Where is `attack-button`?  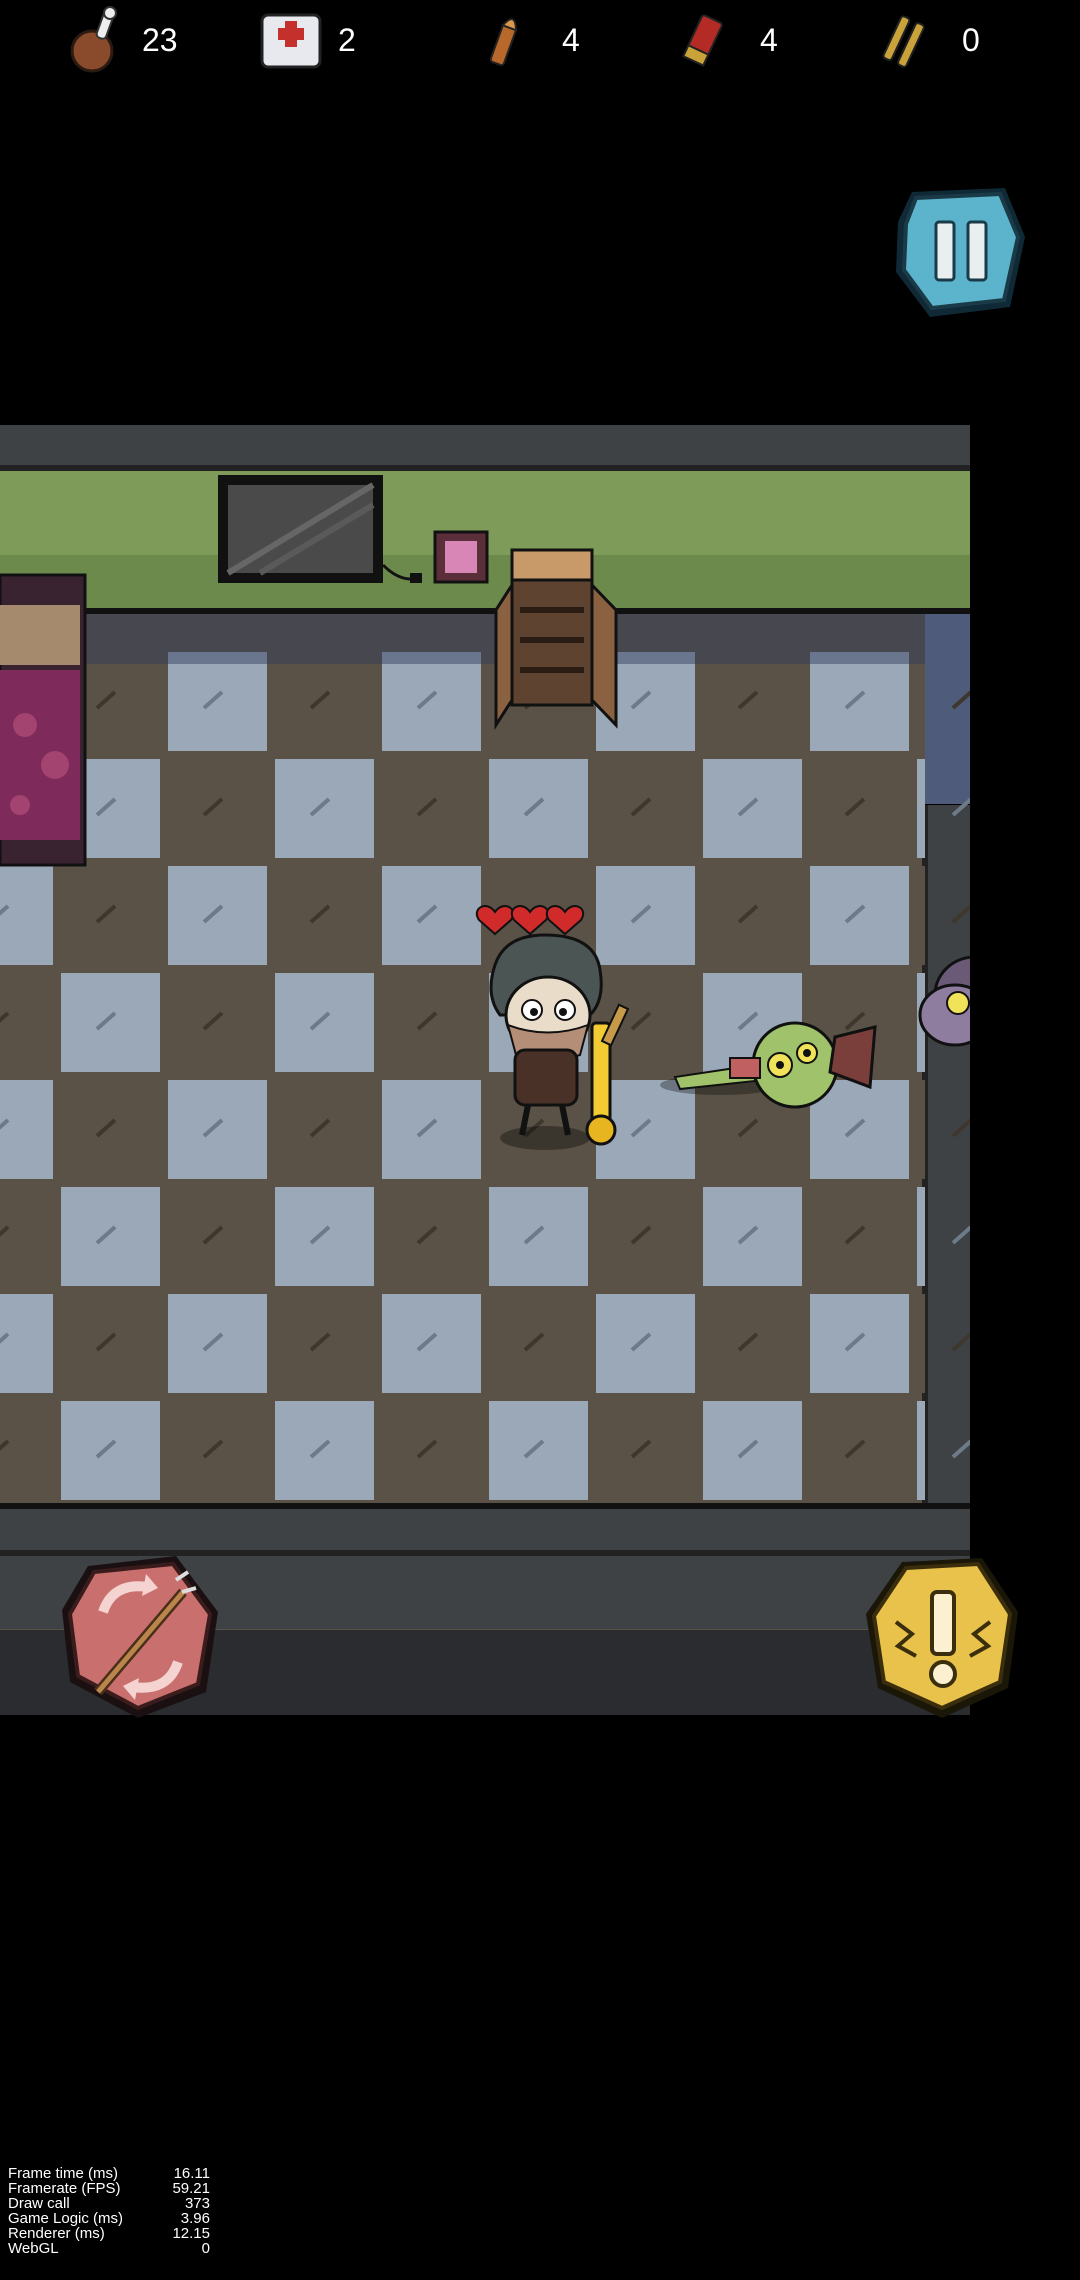
attack-button is located at coordinates (942, 1637).